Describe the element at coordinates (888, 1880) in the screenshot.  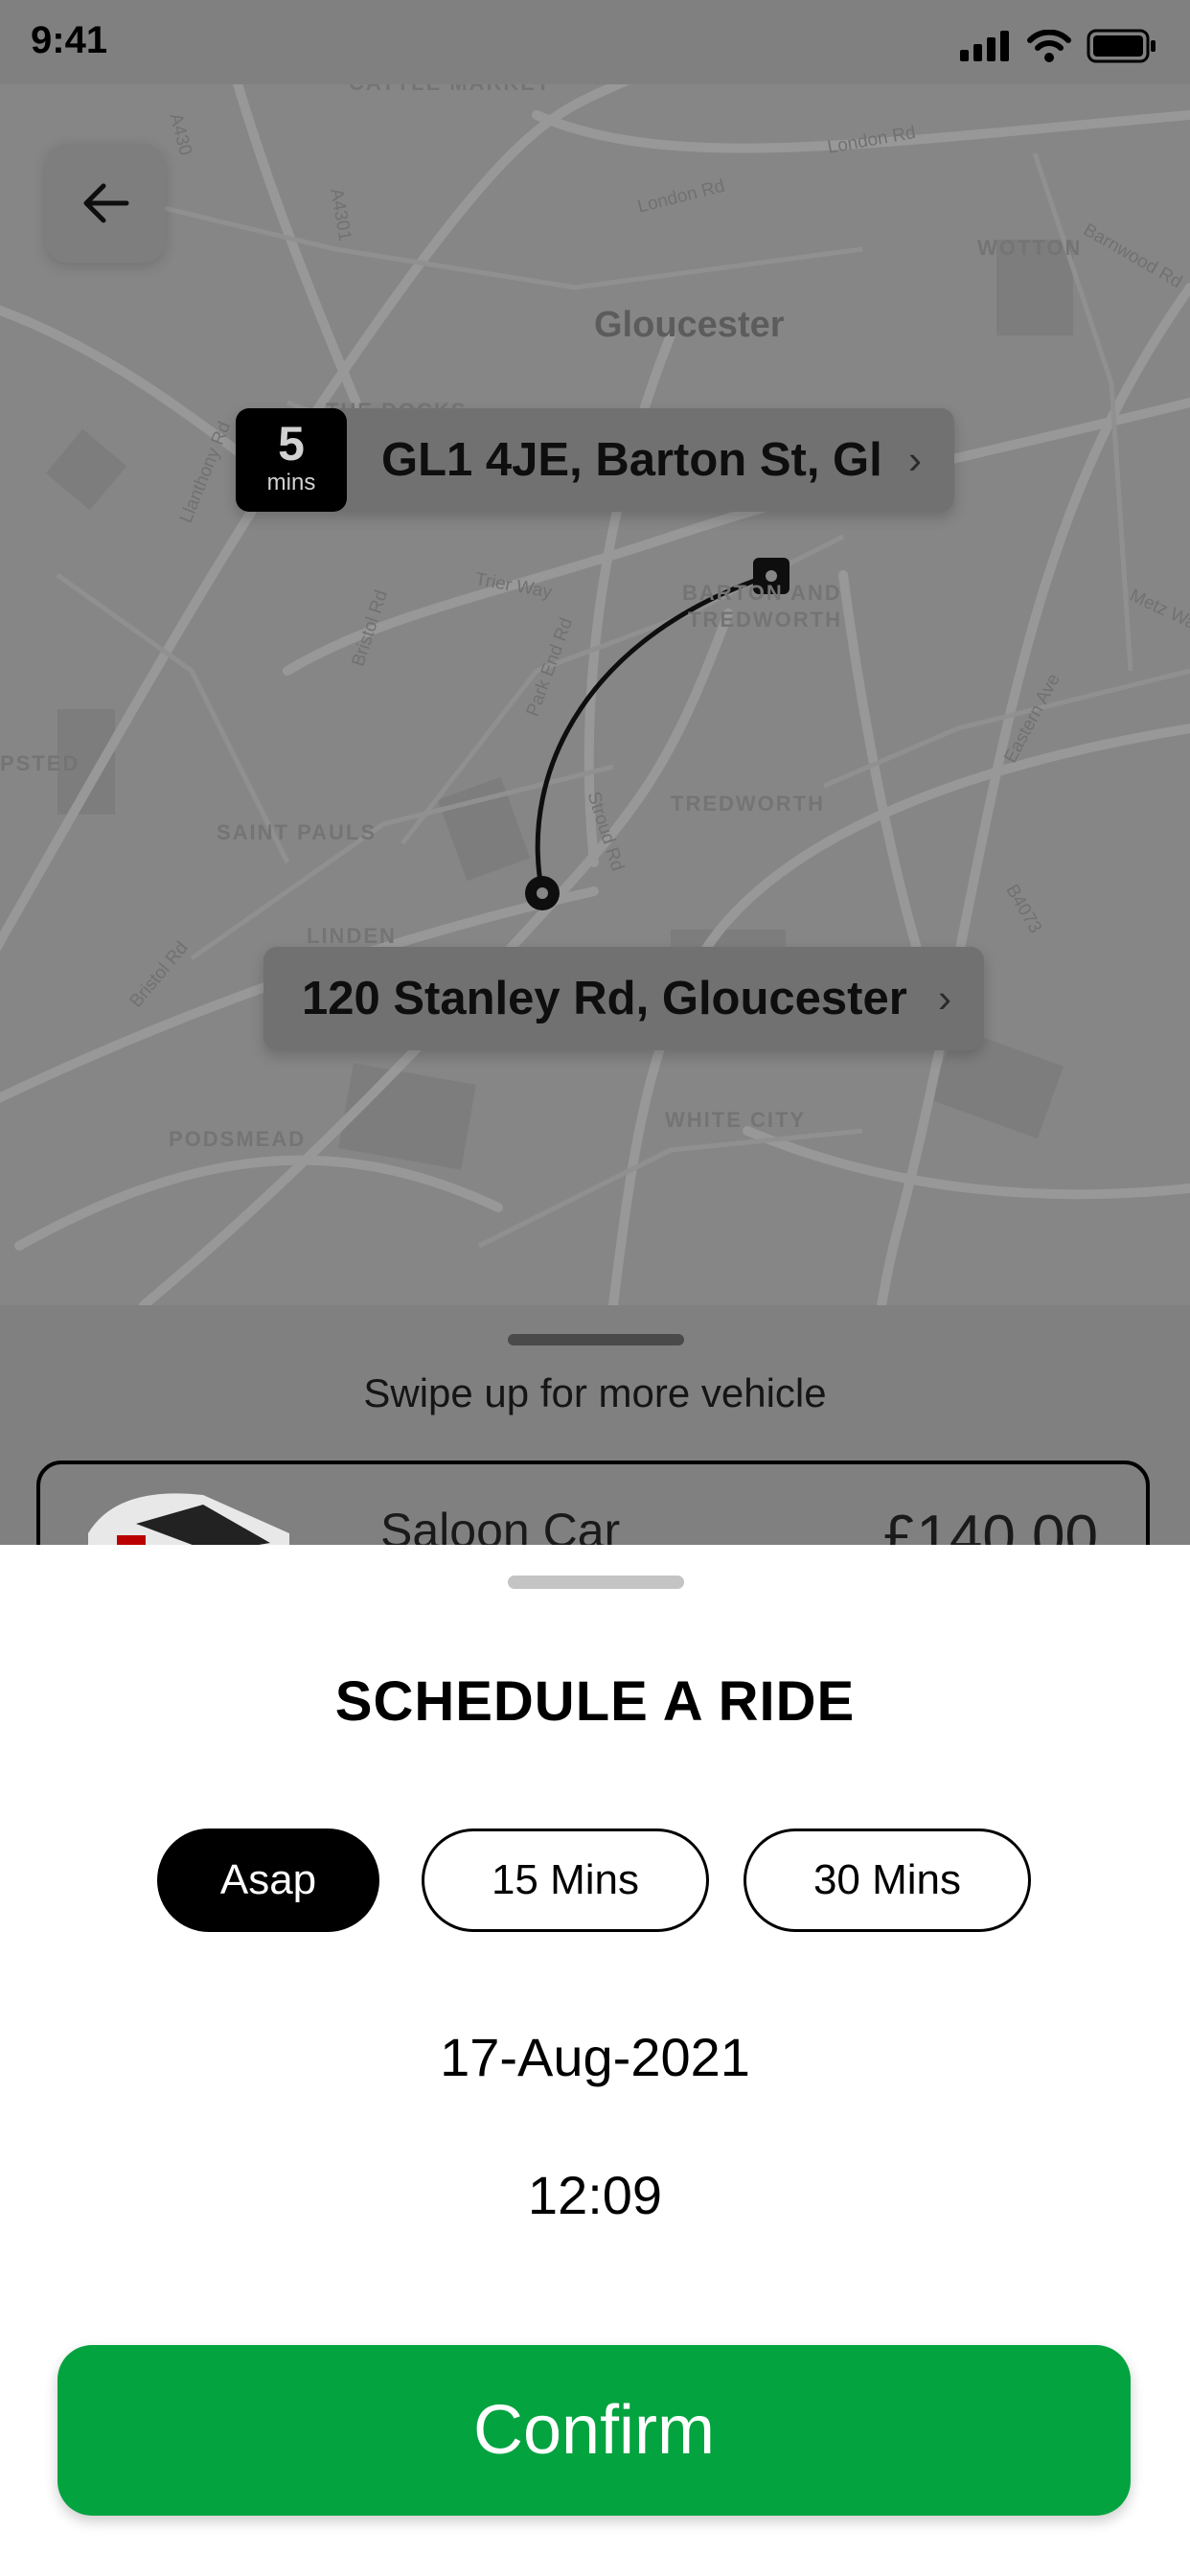
I see `option-30-mins: 30 Mins` at that location.